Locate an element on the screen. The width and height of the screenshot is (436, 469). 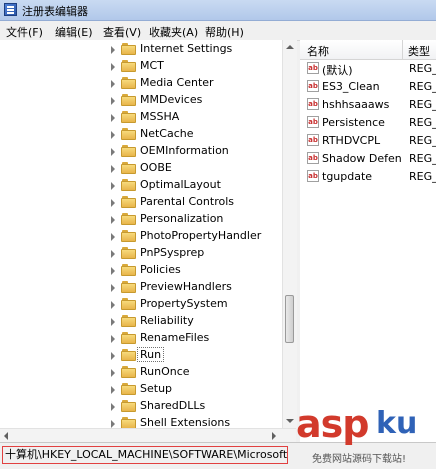
tree-node: RenameFiles is located at coordinates (141, 338).